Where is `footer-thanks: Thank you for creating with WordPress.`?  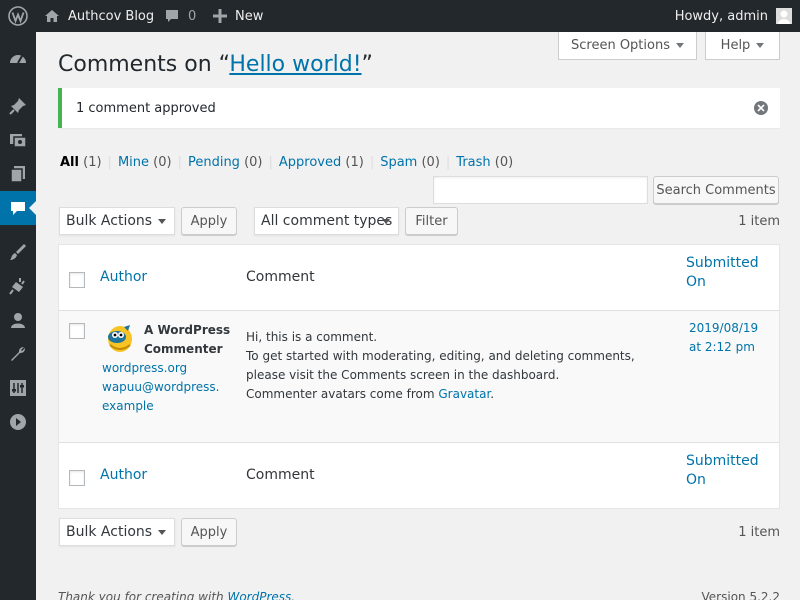
footer-thanks: Thank you for creating with WordPress. is located at coordinates (176, 595).